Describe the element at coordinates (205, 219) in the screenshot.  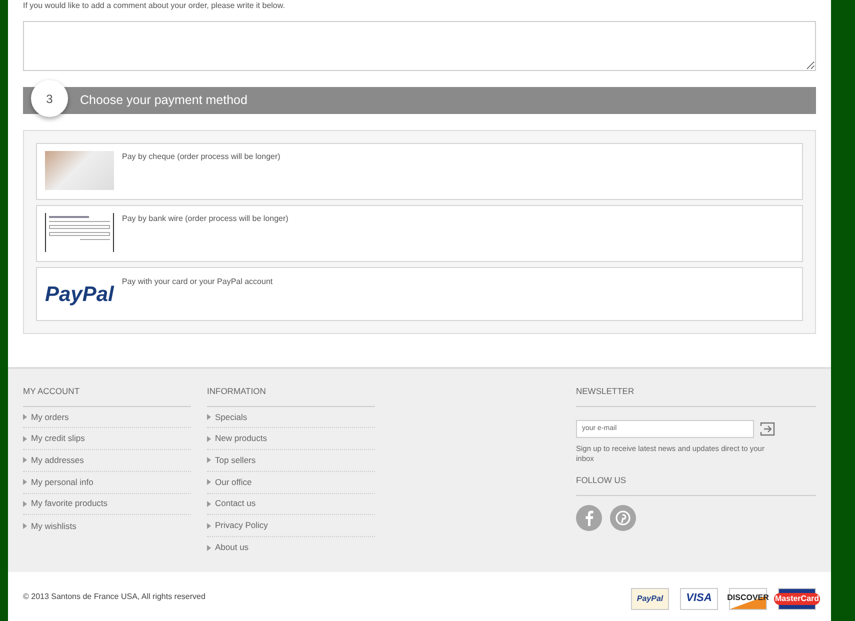
I see `payment-option-label: Pay by bank wire (order process will be longer)` at that location.